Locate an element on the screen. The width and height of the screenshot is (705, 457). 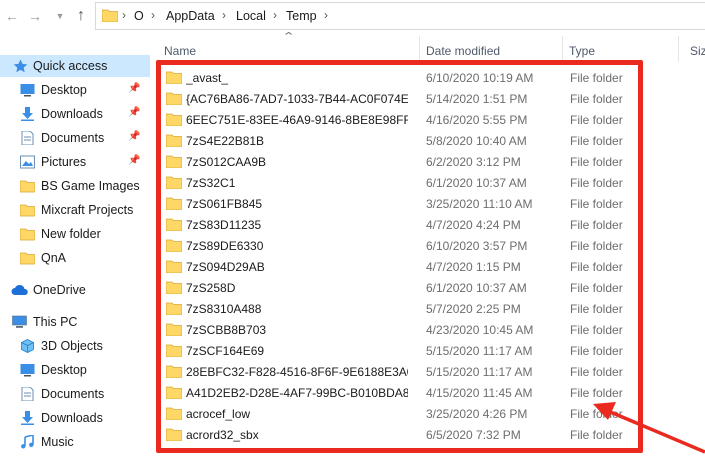
column-header-name: Name is located at coordinates (289, 49).